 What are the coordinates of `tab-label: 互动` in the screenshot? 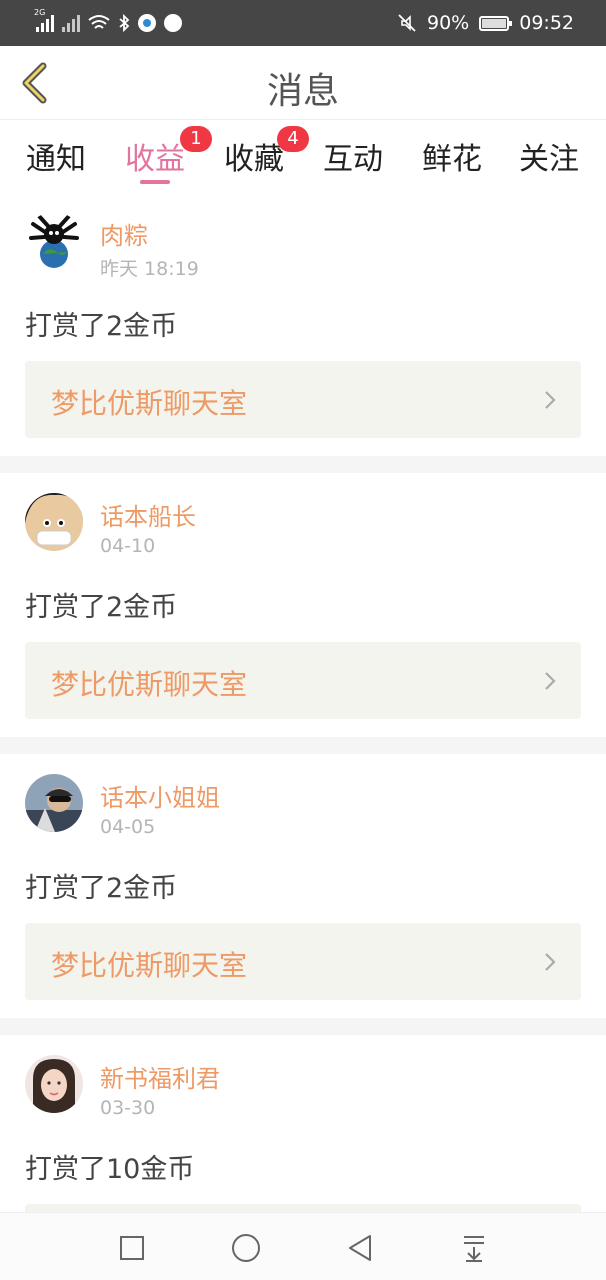 It's located at (353, 159).